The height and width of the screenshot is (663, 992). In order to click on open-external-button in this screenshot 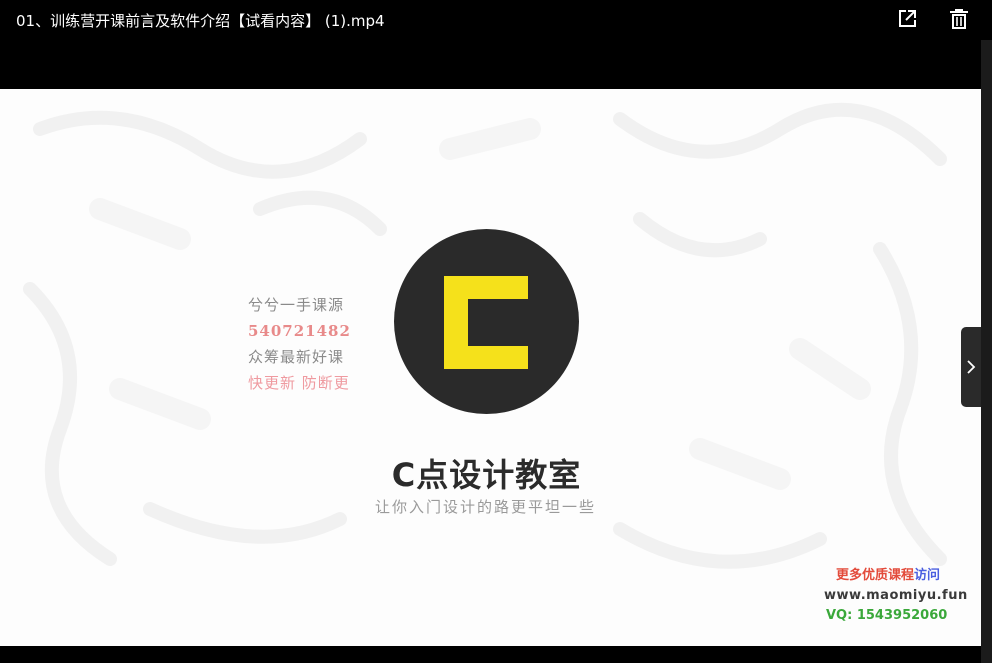, I will do `click(907, 19)`.